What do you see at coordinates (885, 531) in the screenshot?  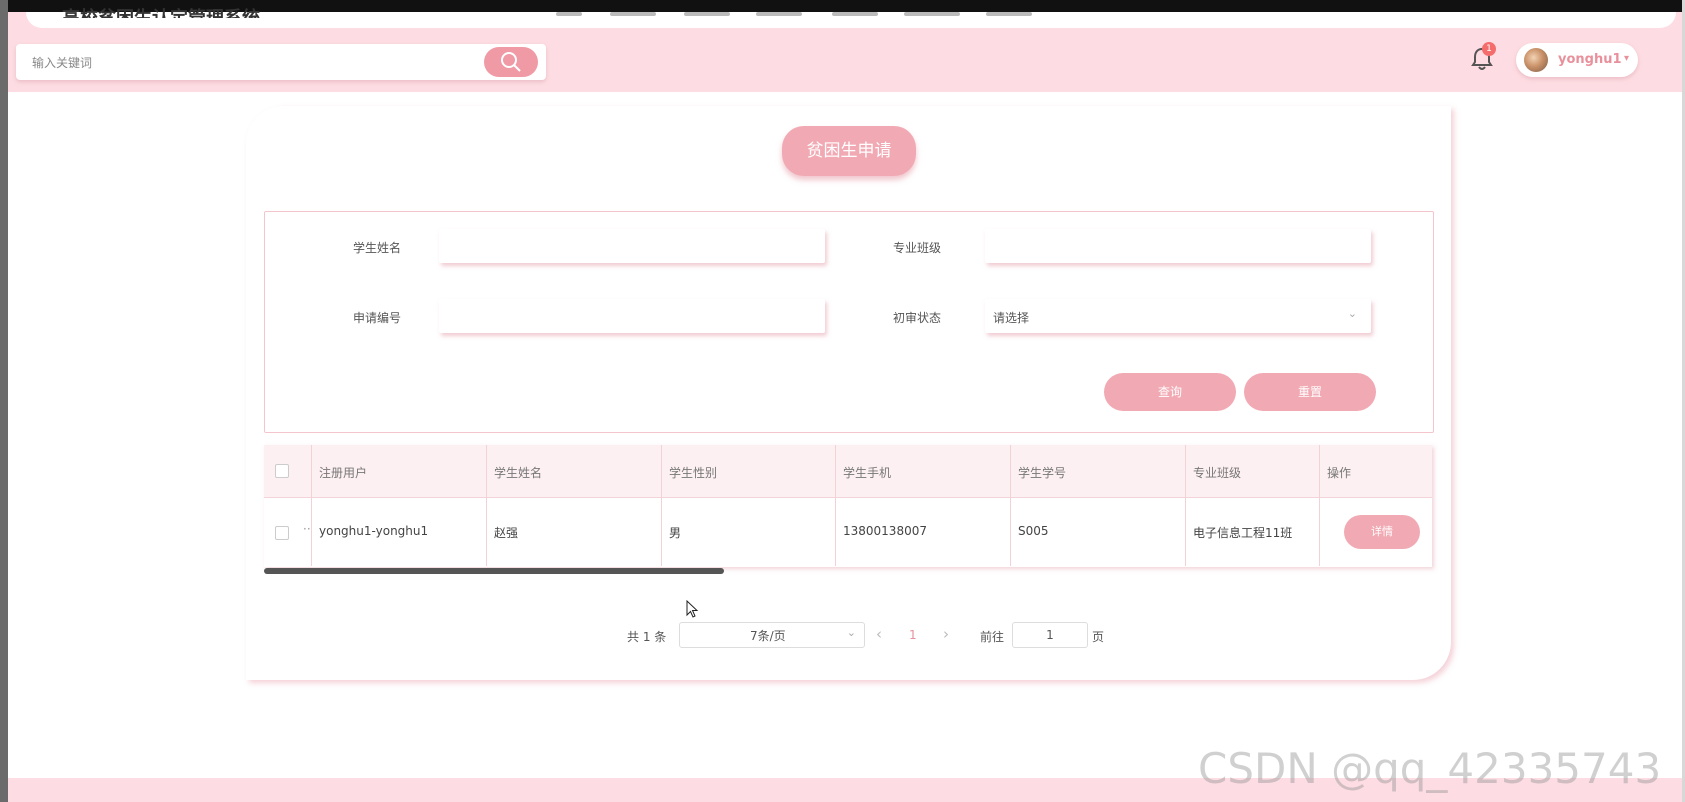 I see `cell-phone: 13800138007` at bounding box center [885, 531].